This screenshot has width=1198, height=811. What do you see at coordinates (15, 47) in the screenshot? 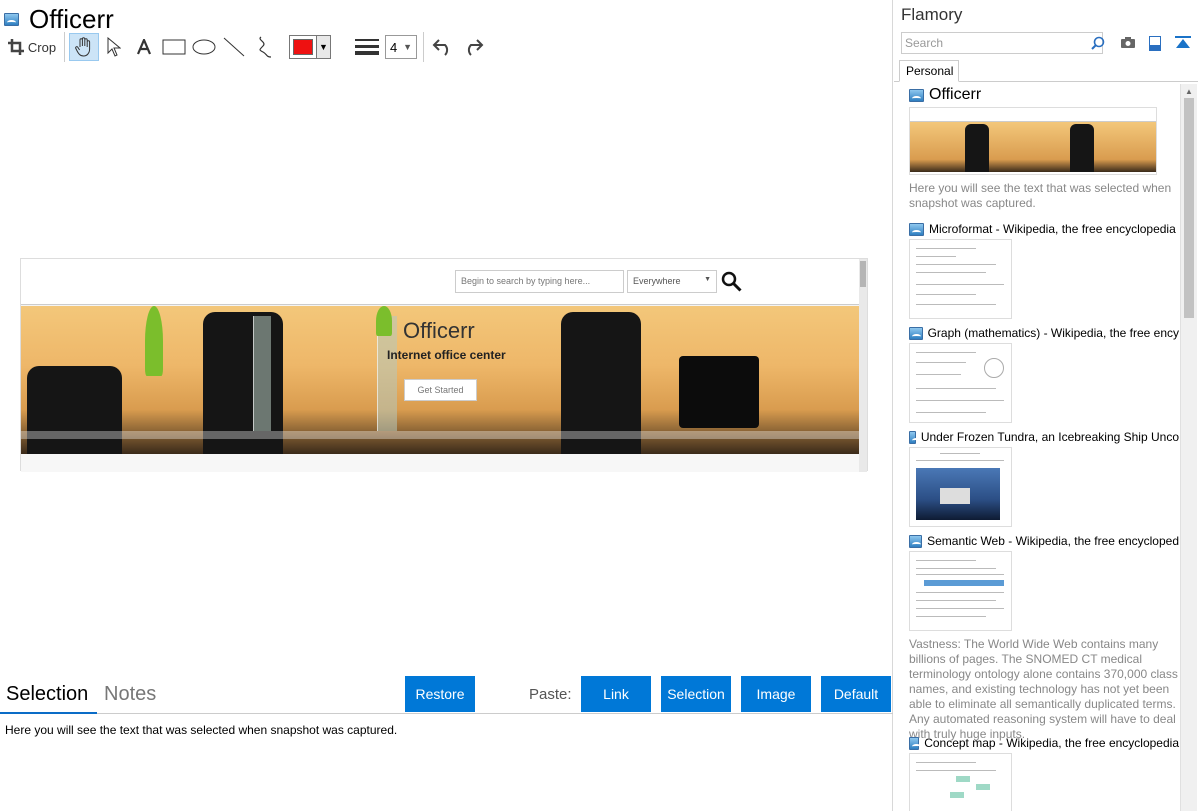
I see `crop-icon` at bounding box center [15, 47].